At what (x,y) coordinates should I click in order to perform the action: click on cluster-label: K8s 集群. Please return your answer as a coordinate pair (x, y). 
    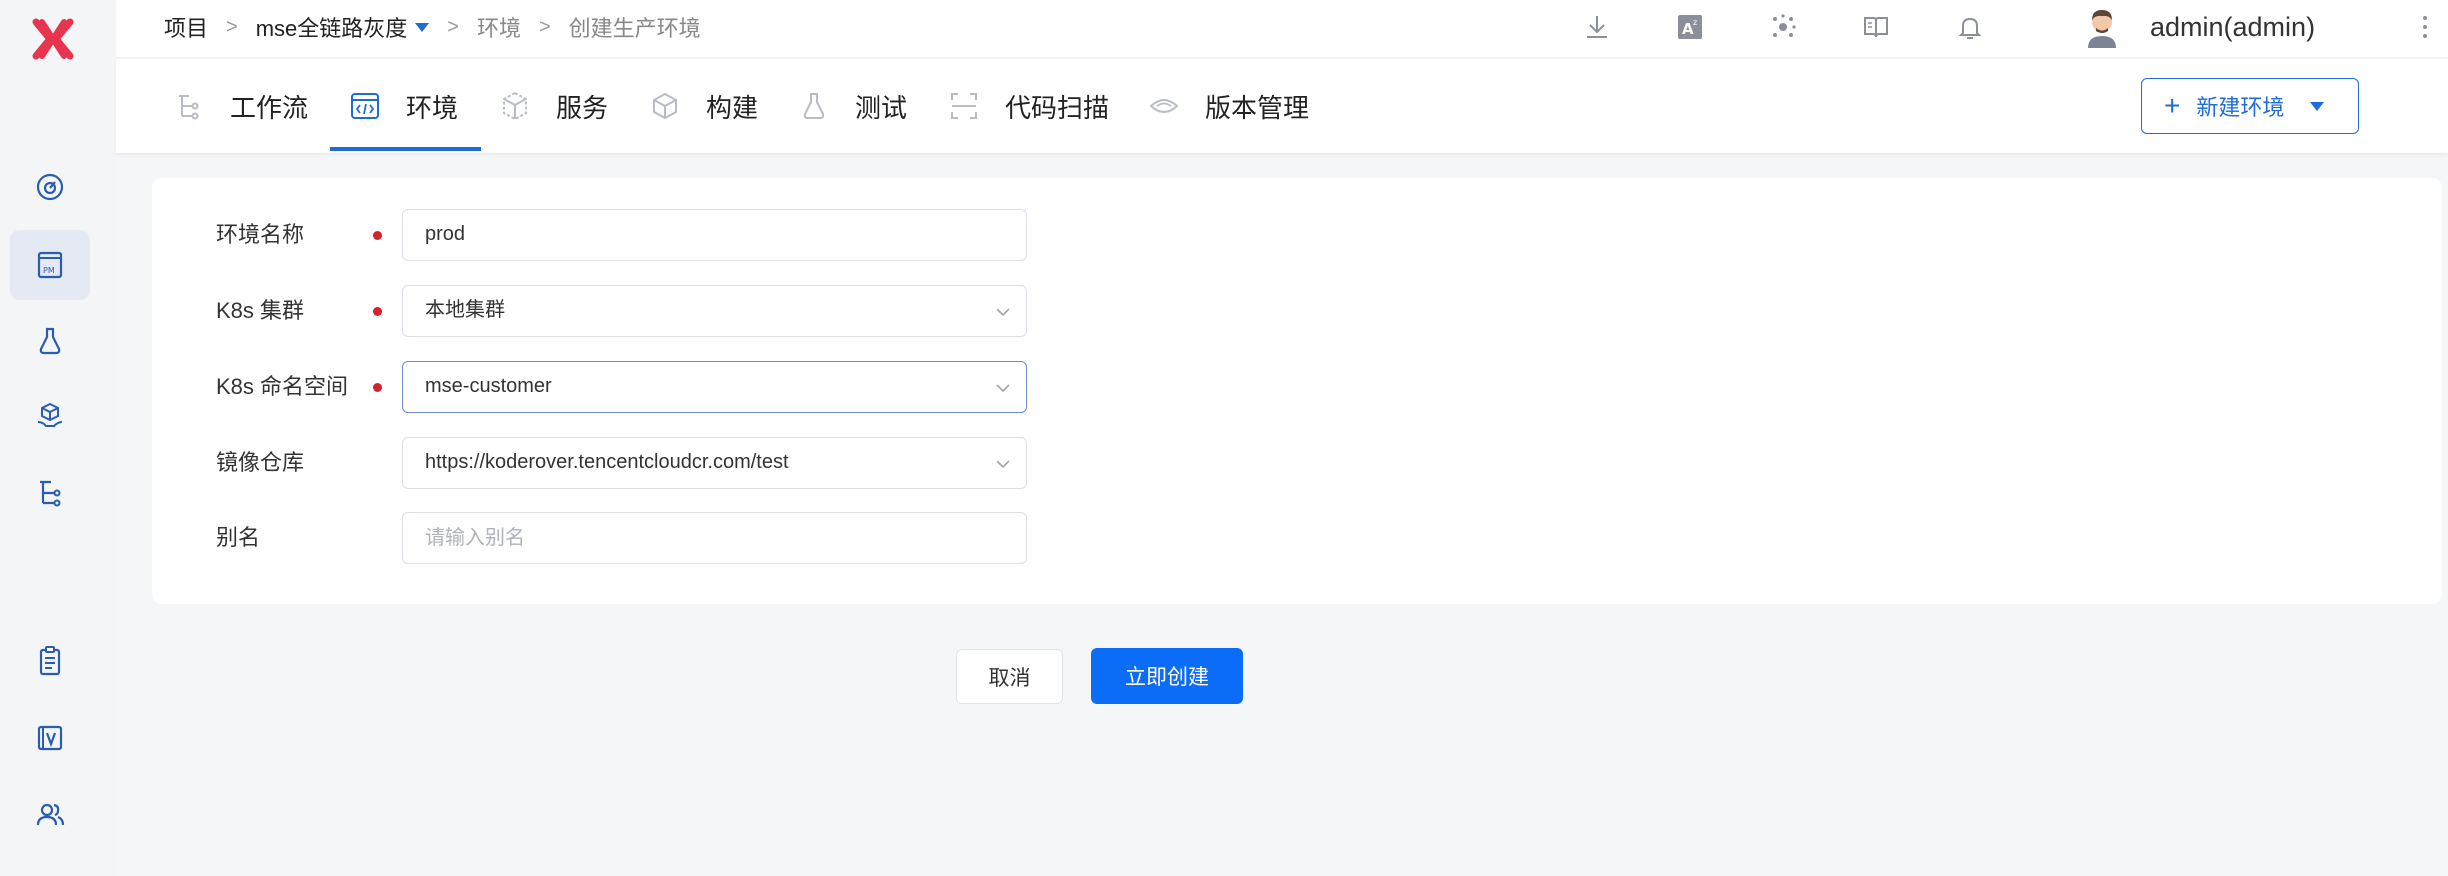
    Looking at the image, I should click on (260, 310).